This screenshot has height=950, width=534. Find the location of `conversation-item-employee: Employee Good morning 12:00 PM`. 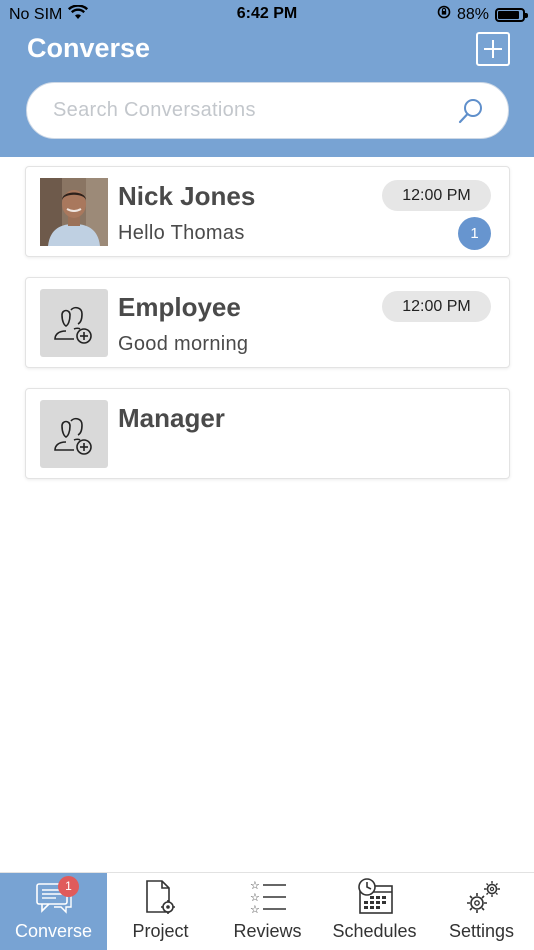

conversation-item-employee: Employee Good morning 12:00 PM is located at coordinates (267, 322).